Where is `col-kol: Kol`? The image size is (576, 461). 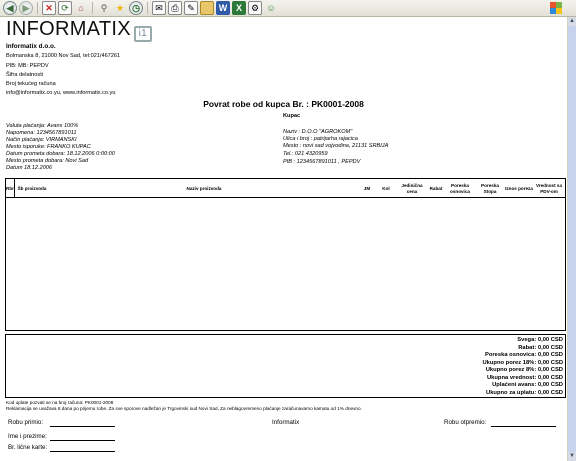 col-kol: Kol is located at coordinates (386, 188).